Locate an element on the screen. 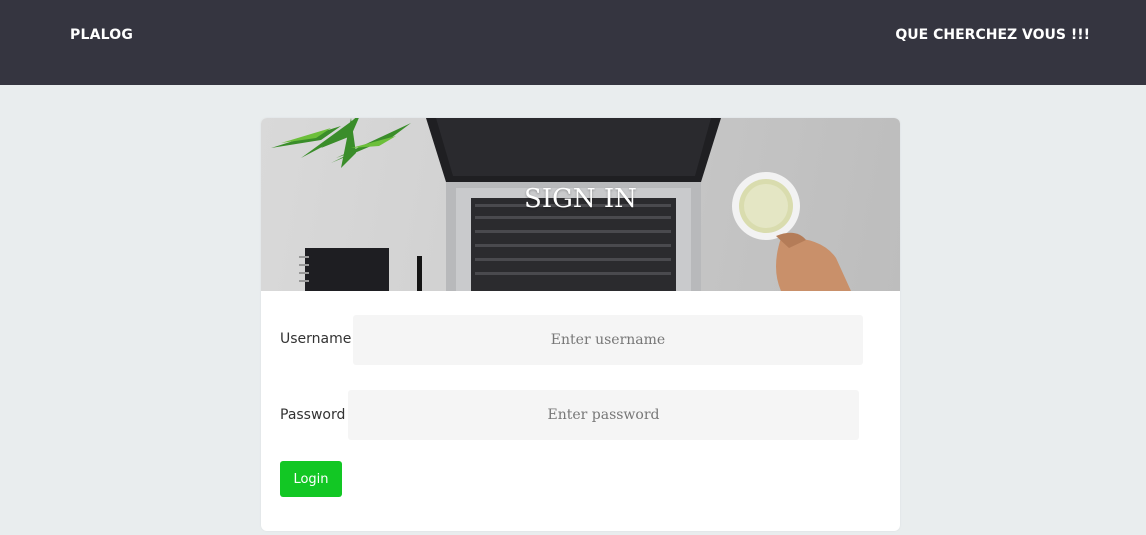 This screenshot has width=1146, height=535. search-nav-link: QUE CHERCHEZ VOUS !!! is located at coordinates (992, 35).